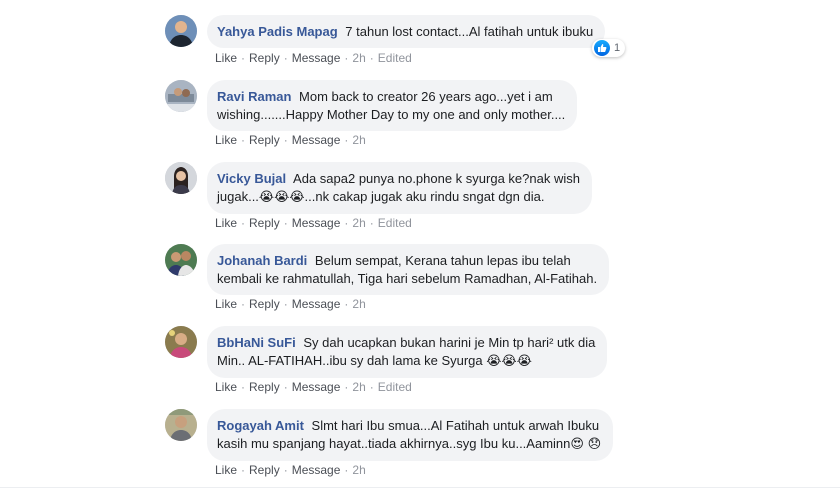  I want to click on comment-author: Johanah Bardi, so click(262, 260).